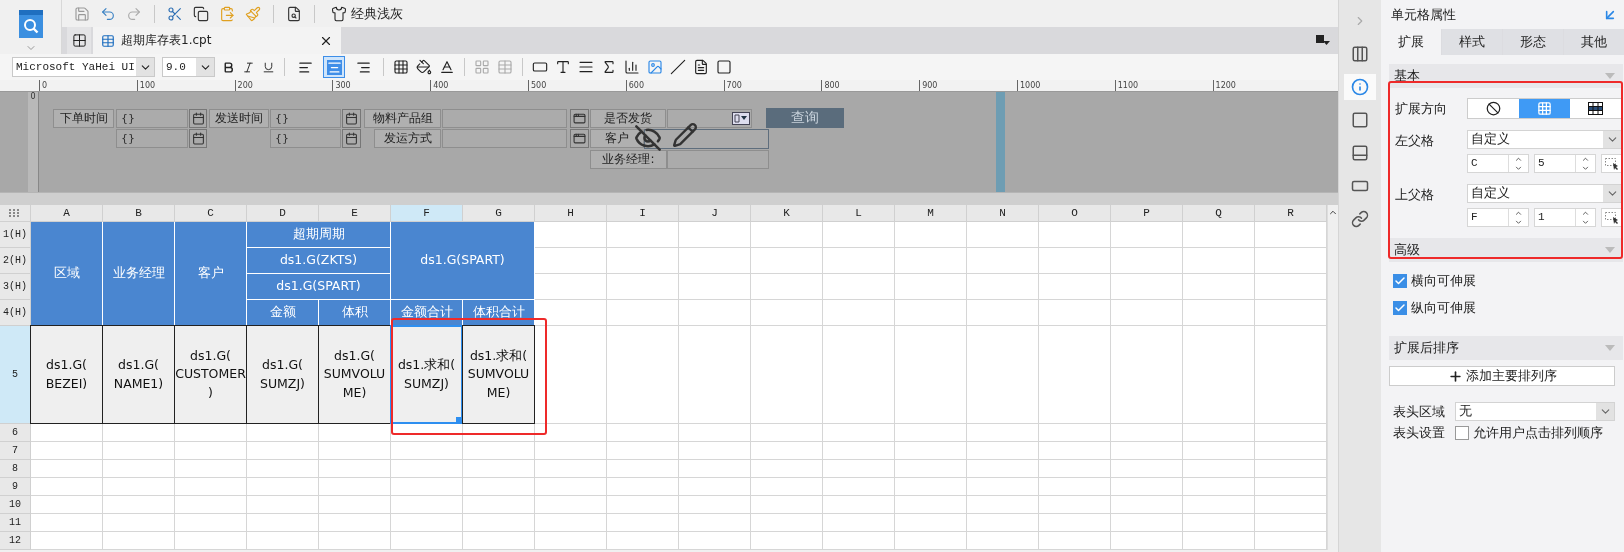  What do you see at coordinates (228, 67) in the screenshot?
I see `bold-icon` at bounding box center [228, 67].